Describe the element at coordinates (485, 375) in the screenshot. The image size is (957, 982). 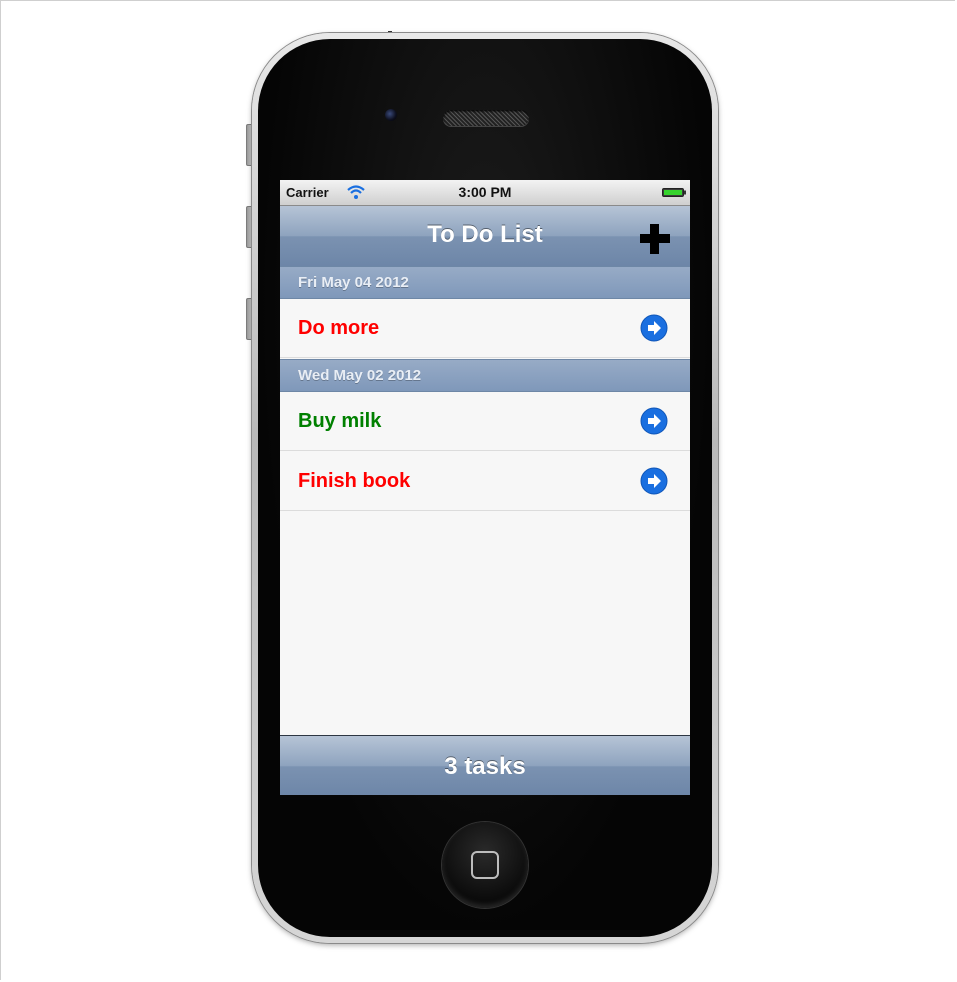
I see `section-header: Wed May 02 2012` at that location.